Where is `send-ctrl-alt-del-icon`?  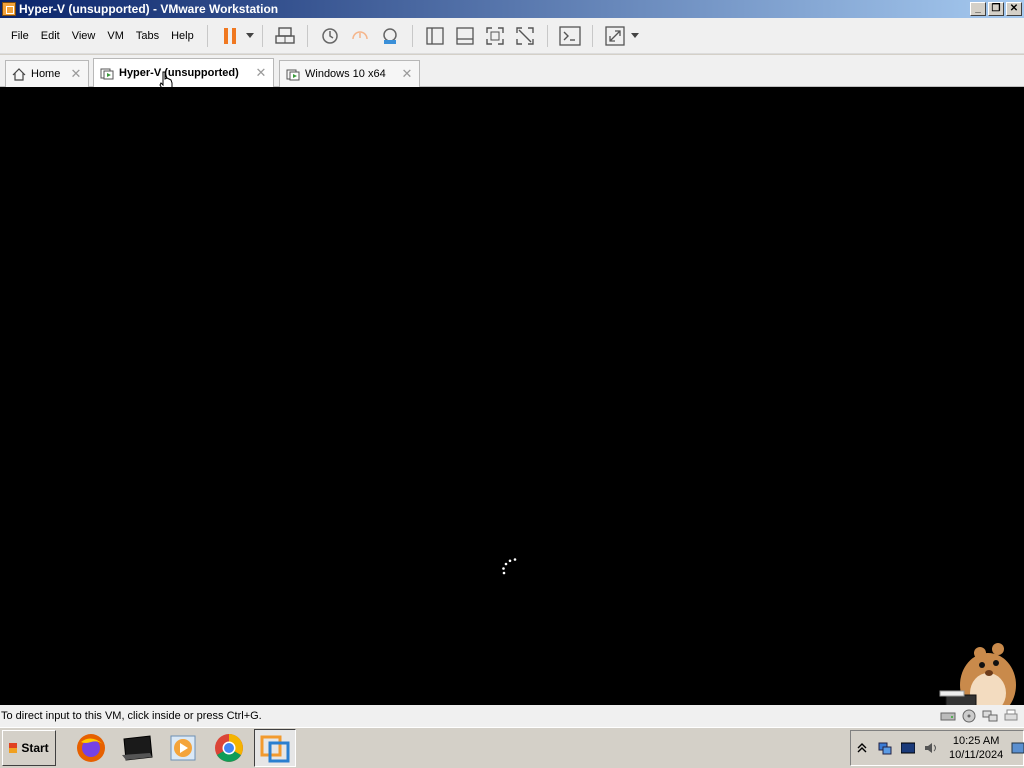
send-ctrl-alt-del-icon is located at coordinates (285, 36).